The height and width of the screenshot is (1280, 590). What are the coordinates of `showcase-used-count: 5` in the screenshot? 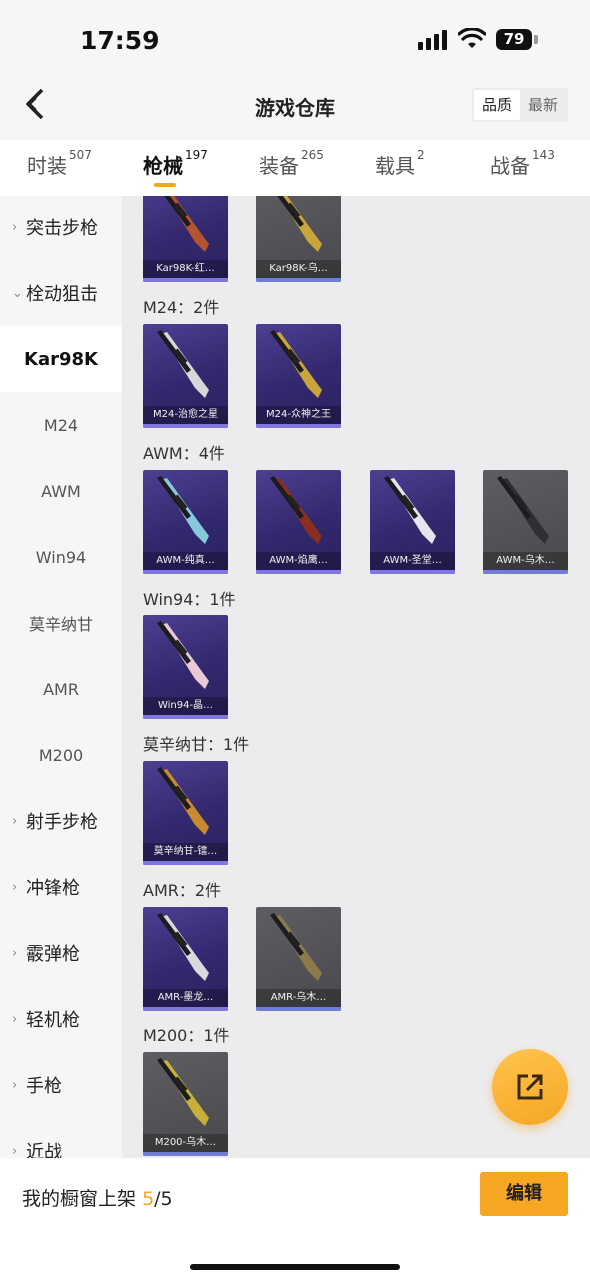 It's located at (148, 1199).